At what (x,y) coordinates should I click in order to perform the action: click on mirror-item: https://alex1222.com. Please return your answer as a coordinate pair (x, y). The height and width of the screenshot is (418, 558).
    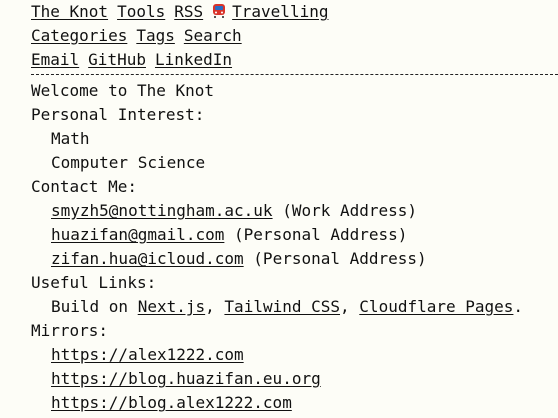
    Looking at the image, I should click on (294, 355).